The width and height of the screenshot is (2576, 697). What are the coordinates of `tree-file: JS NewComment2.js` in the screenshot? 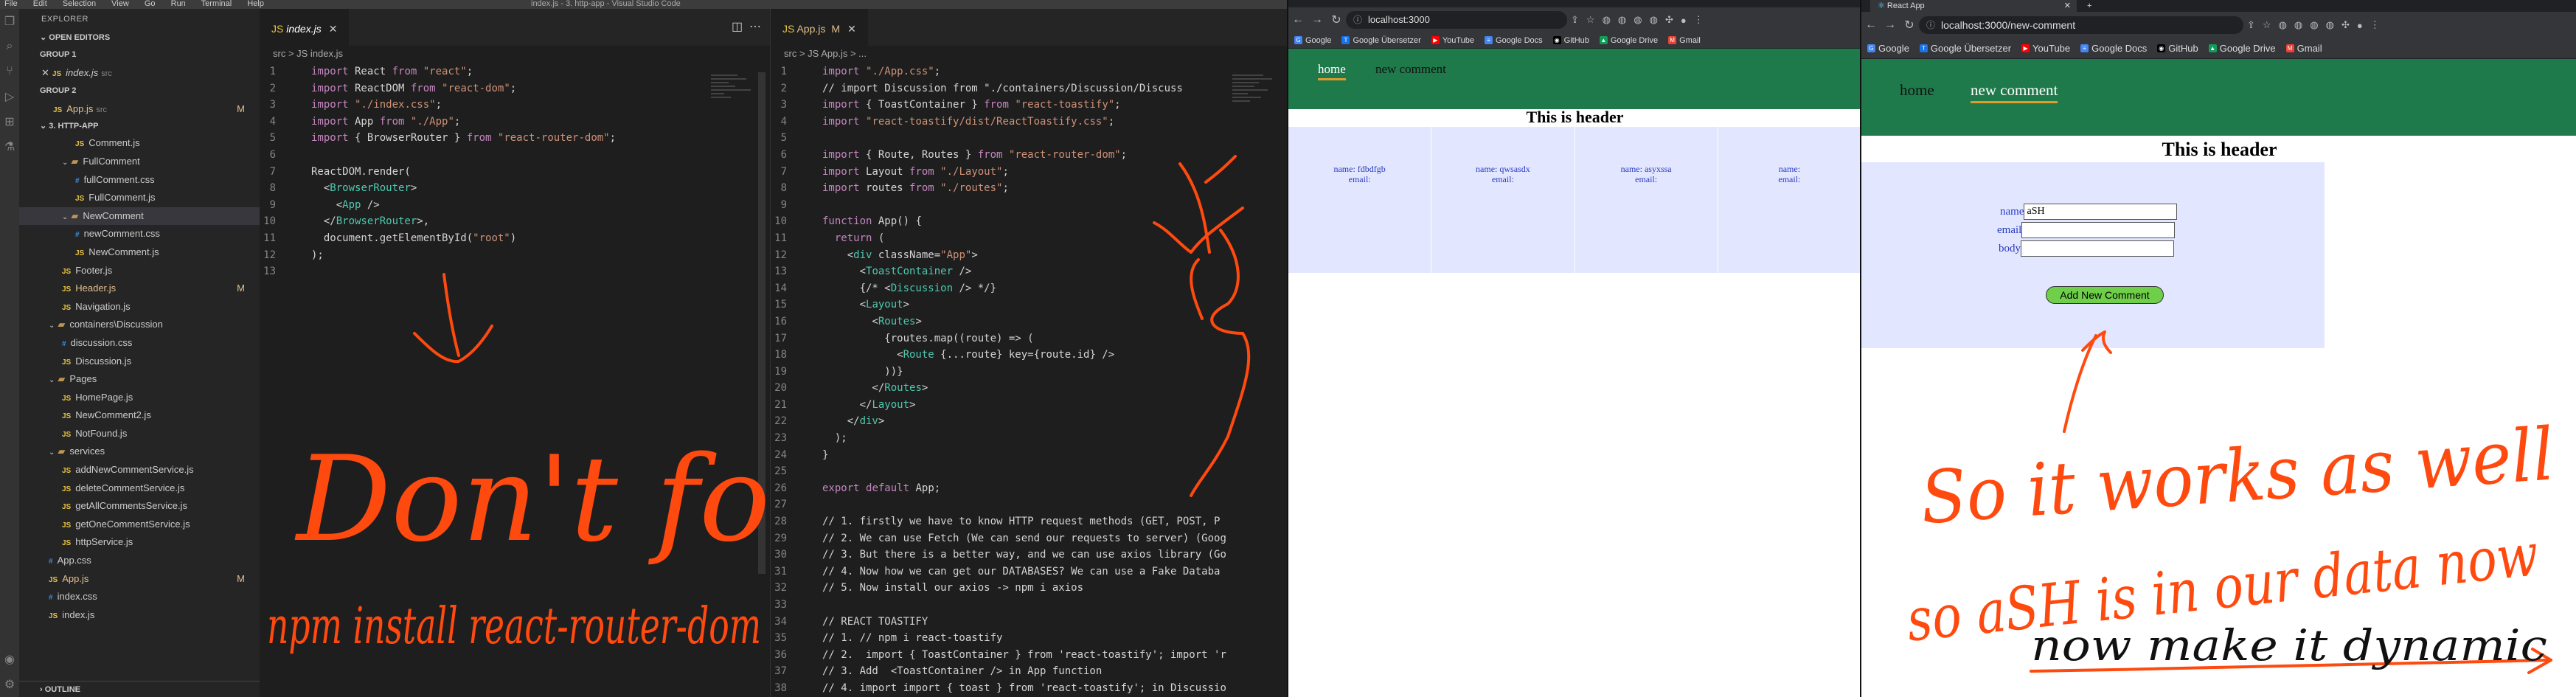 It's located at (139, 415).